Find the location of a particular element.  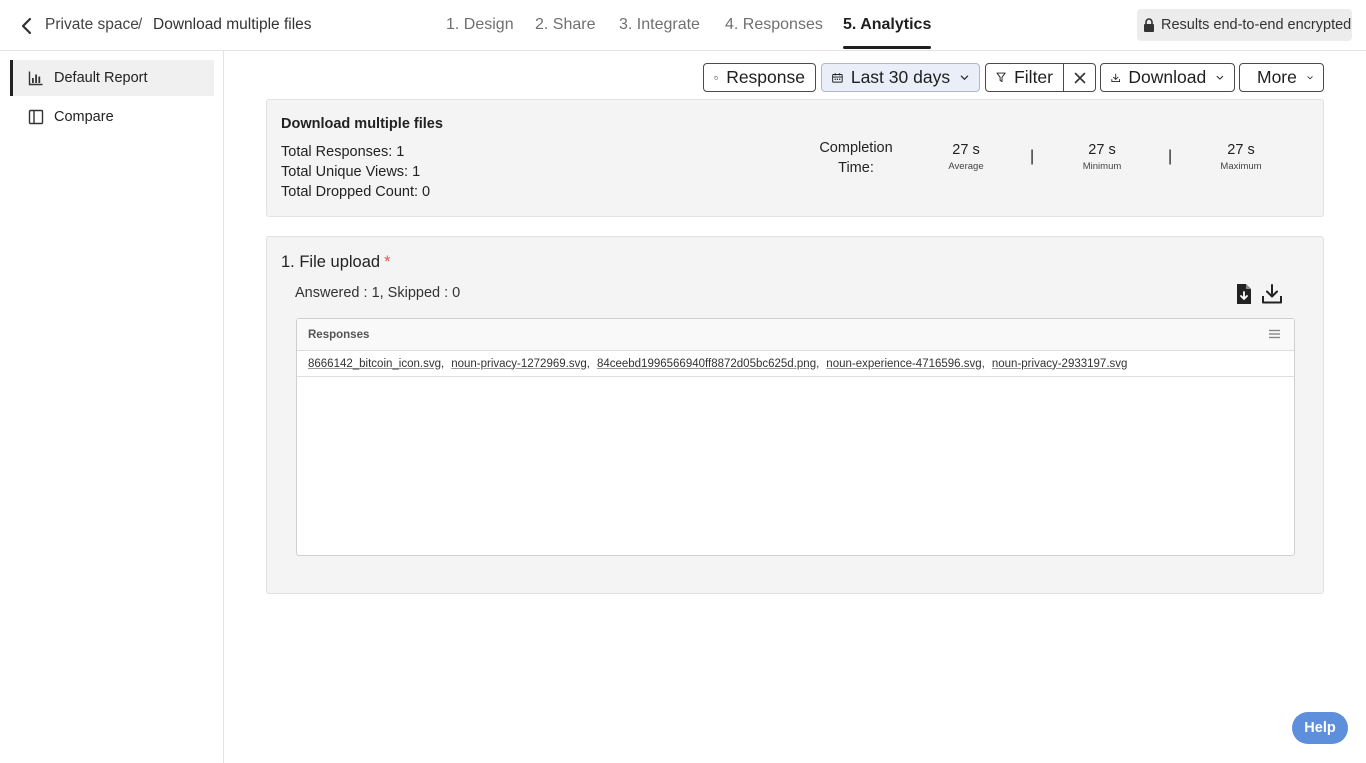

sidebar-item-default-report: Default Report is located at coordinates (112, 78).